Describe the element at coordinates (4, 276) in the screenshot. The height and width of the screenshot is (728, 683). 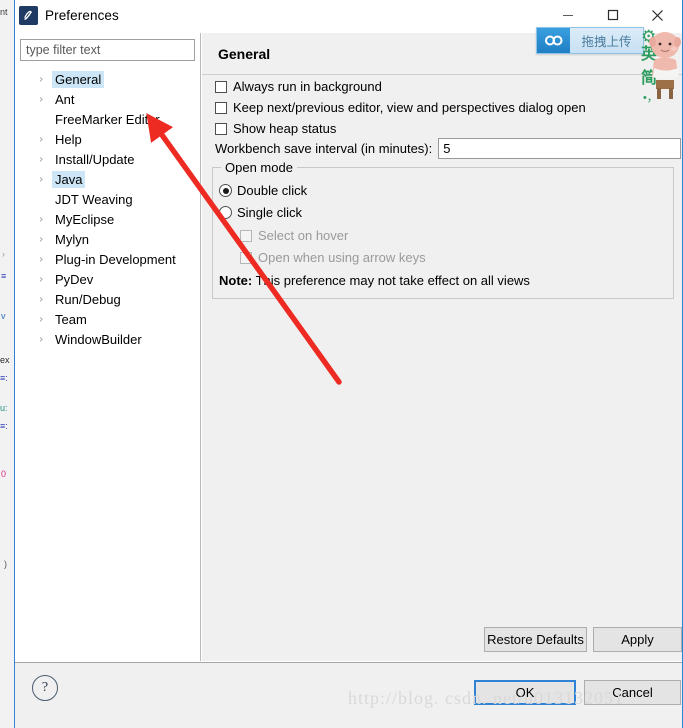
I see `background-fragment: ≡` at that location.